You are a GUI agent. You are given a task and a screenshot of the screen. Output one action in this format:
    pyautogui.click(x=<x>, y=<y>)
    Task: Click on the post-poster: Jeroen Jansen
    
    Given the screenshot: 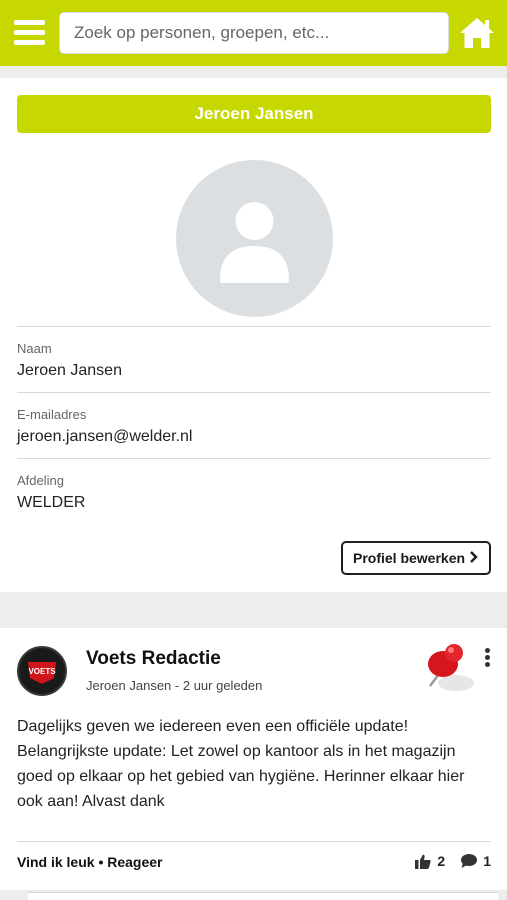 What is the action you would take?
    pyautogui.click(x=128, y=685)
    